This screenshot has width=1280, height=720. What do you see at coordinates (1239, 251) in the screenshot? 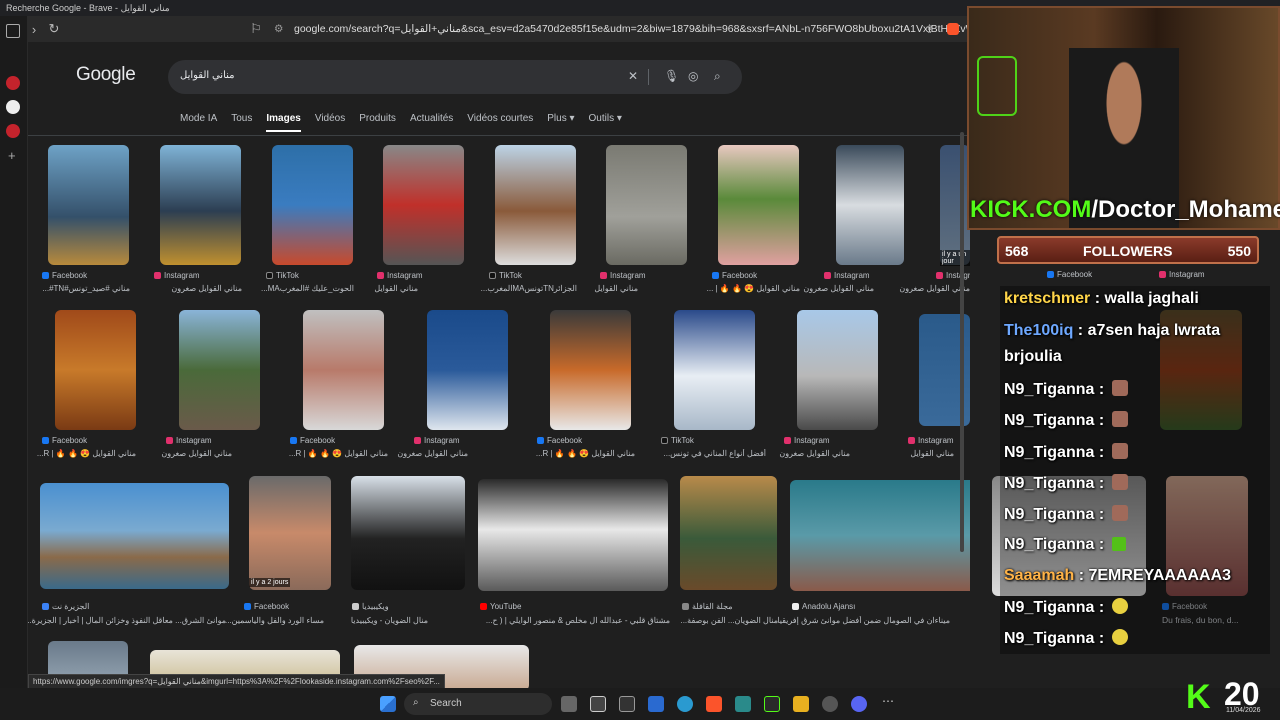
I see `followers-right-count: 550` at bounding box center [1239, 251].